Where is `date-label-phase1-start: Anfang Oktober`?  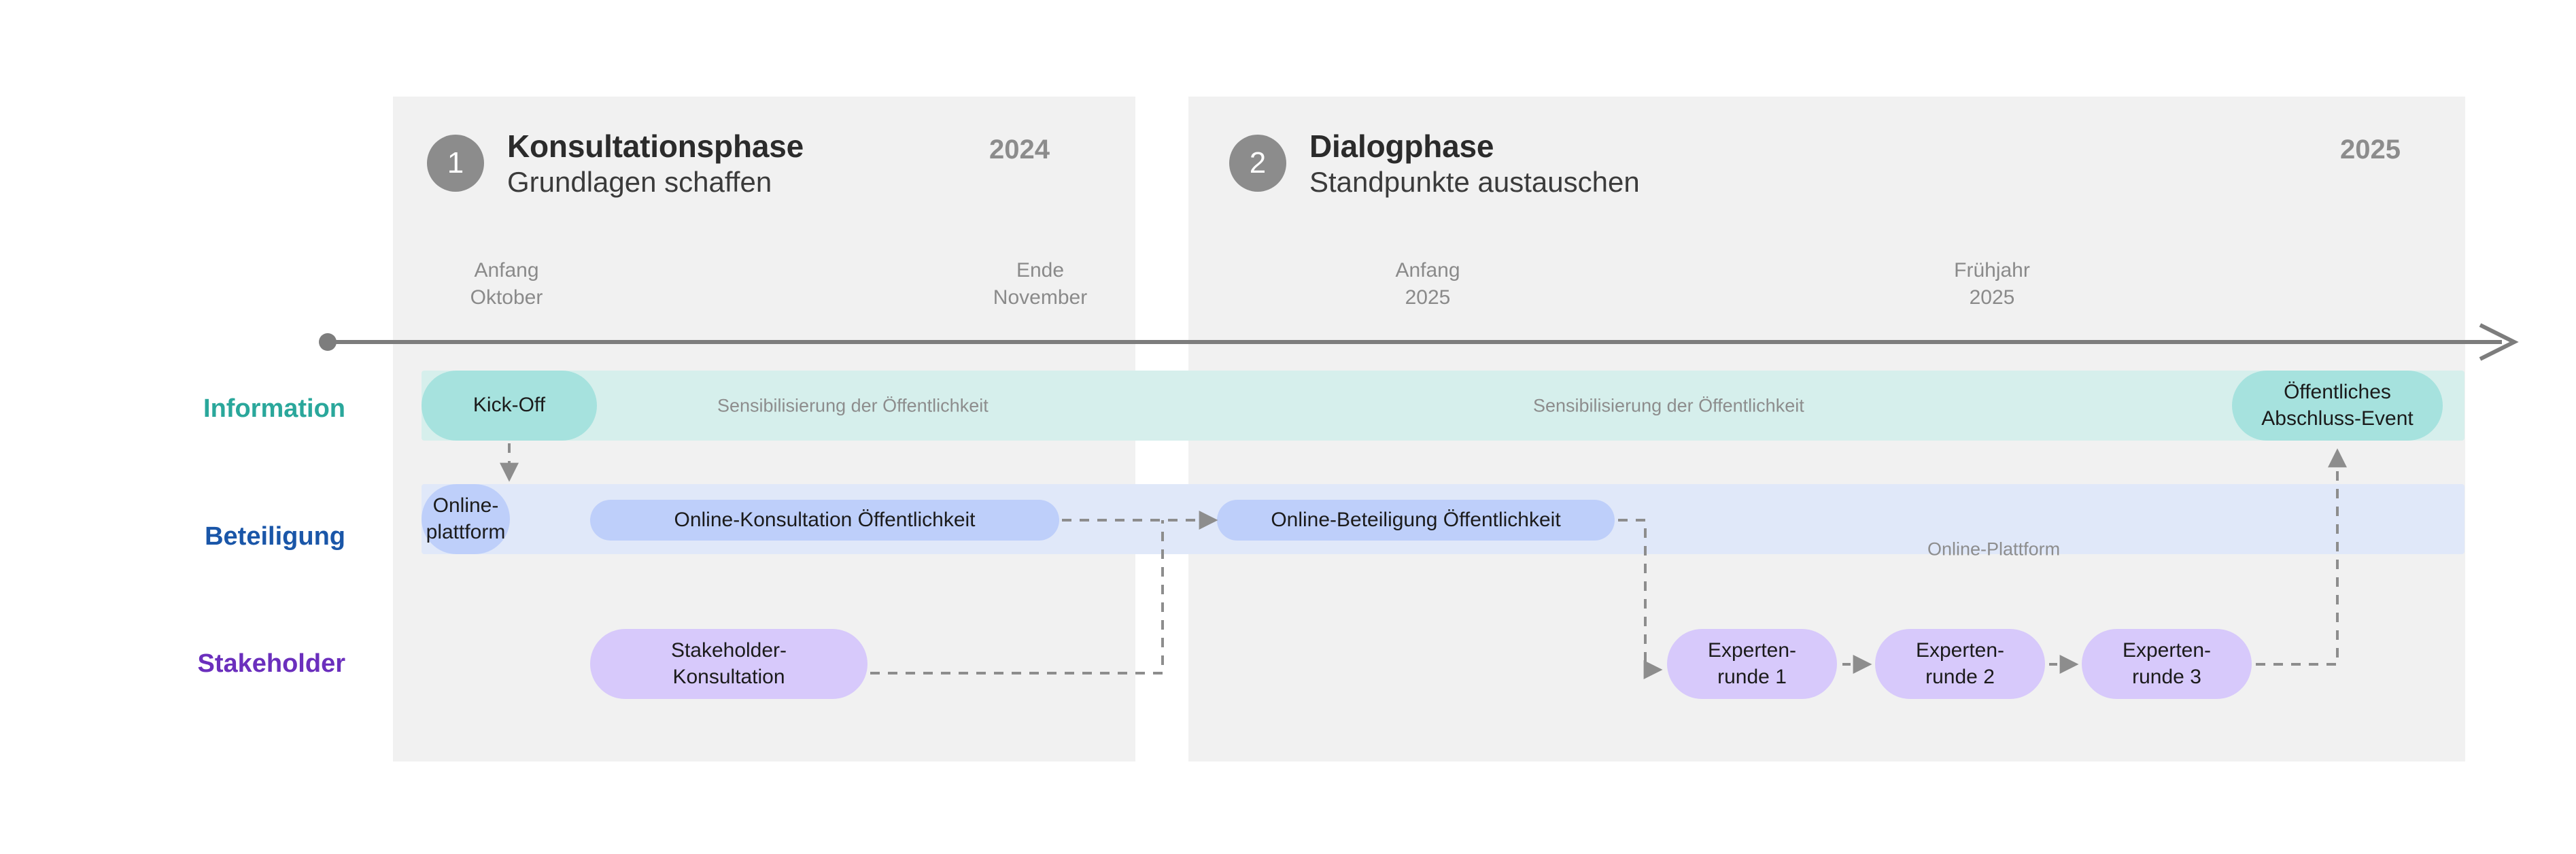 date-label-phase1-start: Anfang Oktober is located at coordinates (506, 284).